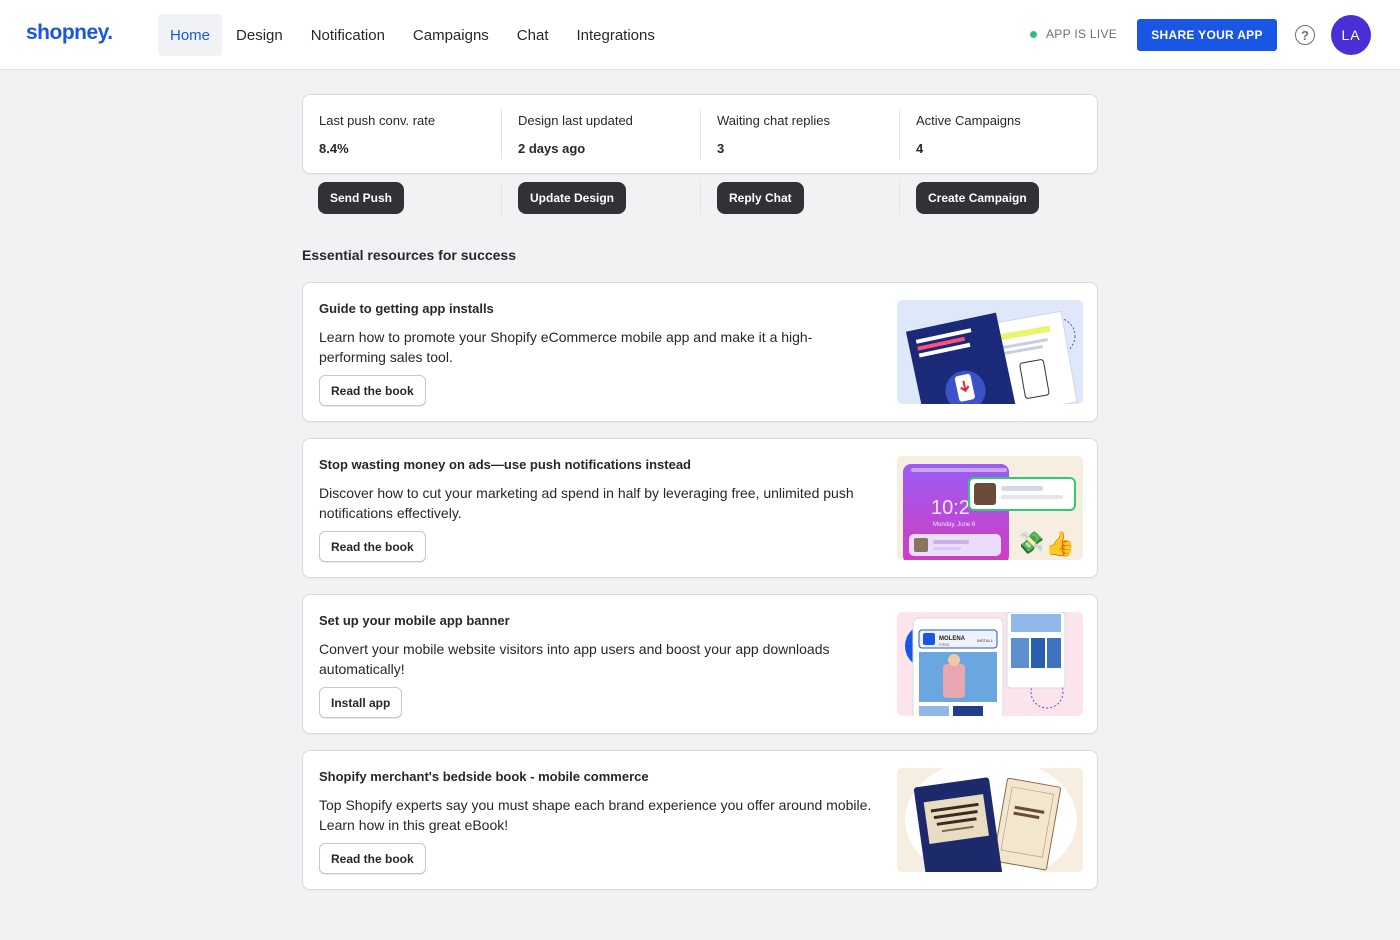  Describe the element at coordinates (1305, 35) in the screenshot. I see `help-icon: ?` at that location.